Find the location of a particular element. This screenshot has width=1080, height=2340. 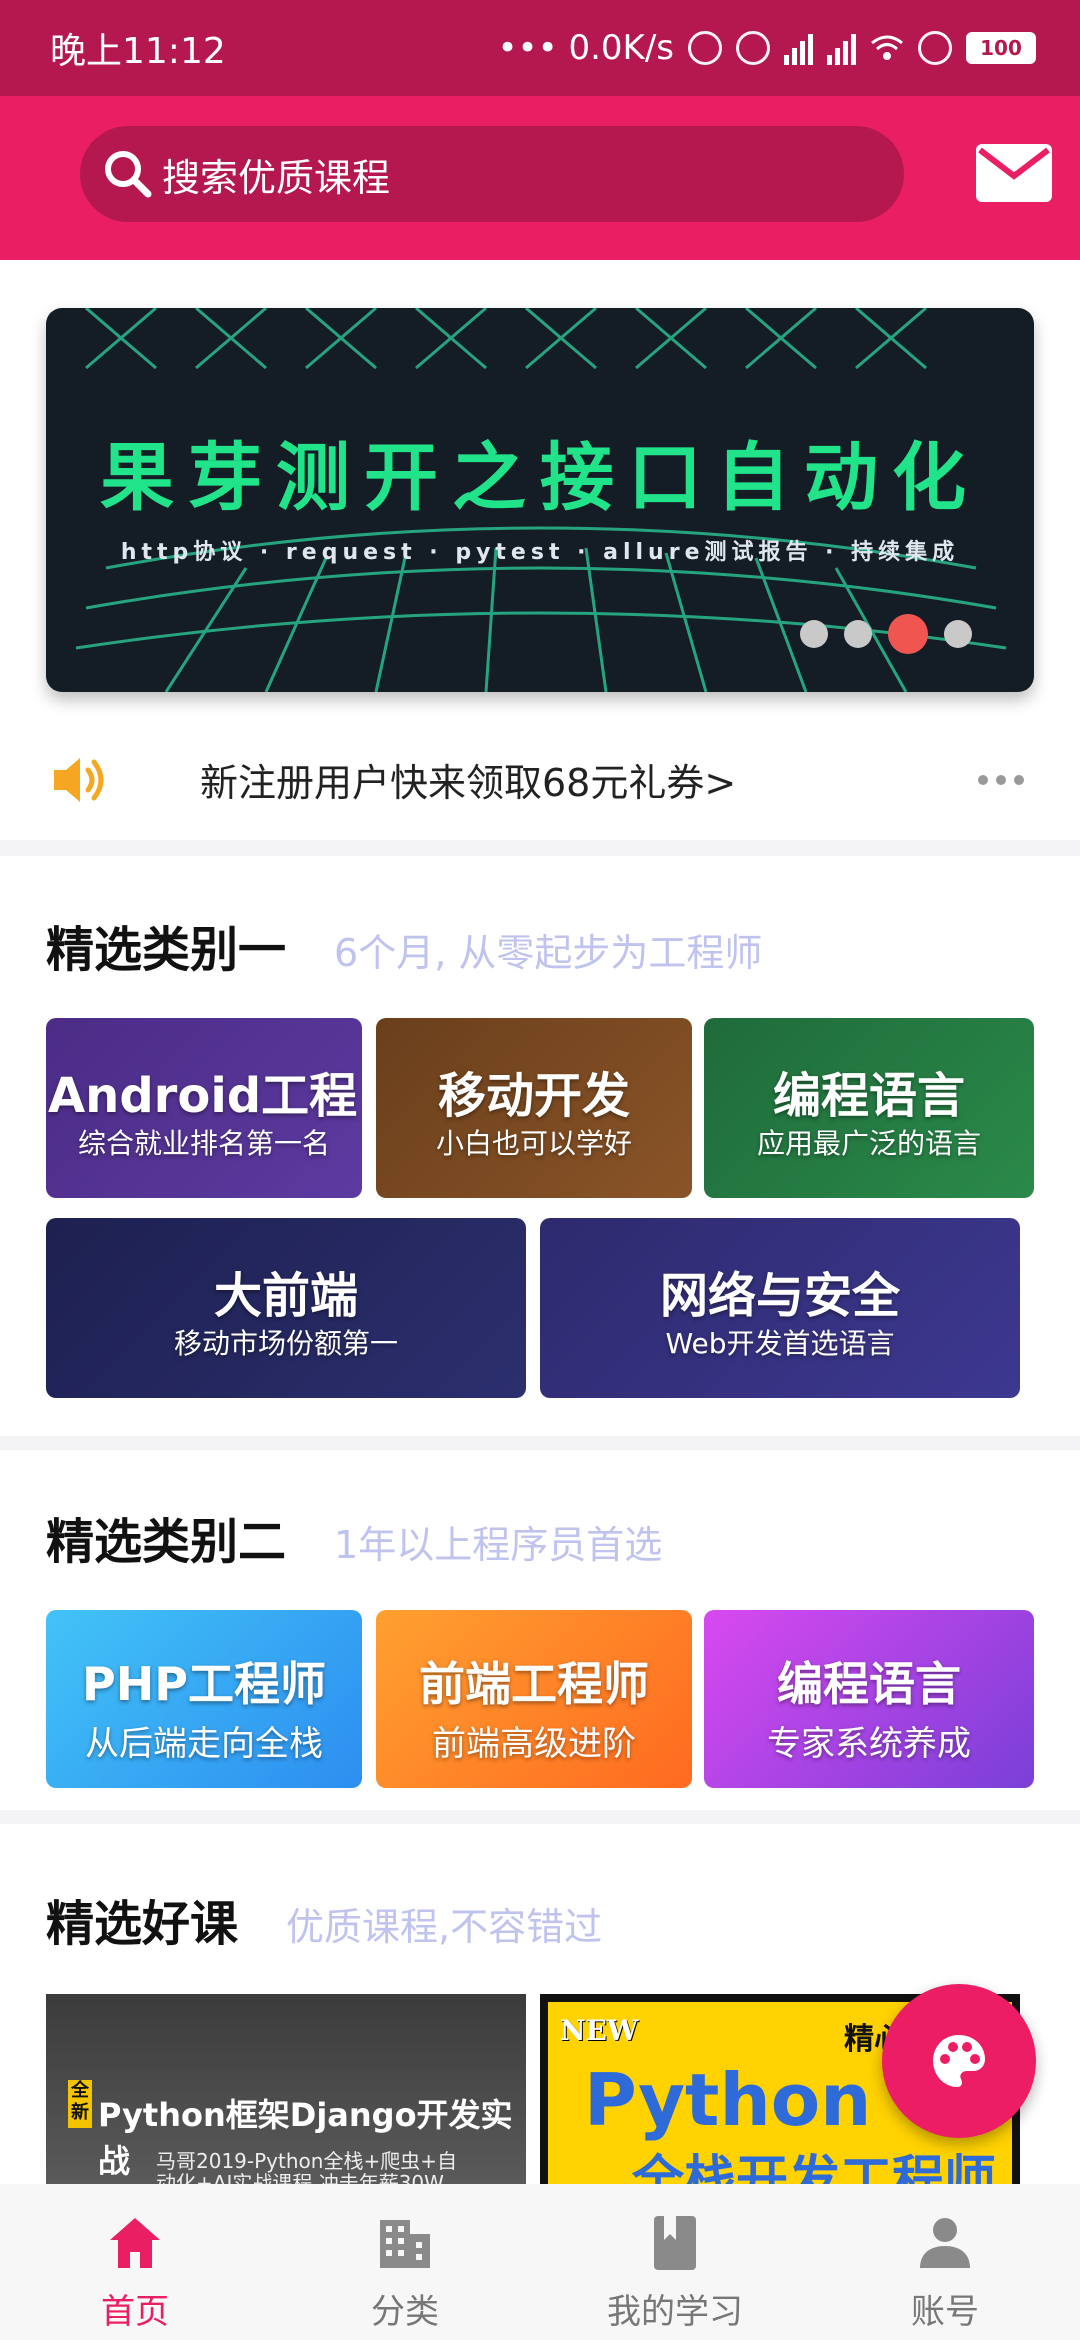

course-title-line2: 全栈开发工程师 is located at coordinates (814, 2167).